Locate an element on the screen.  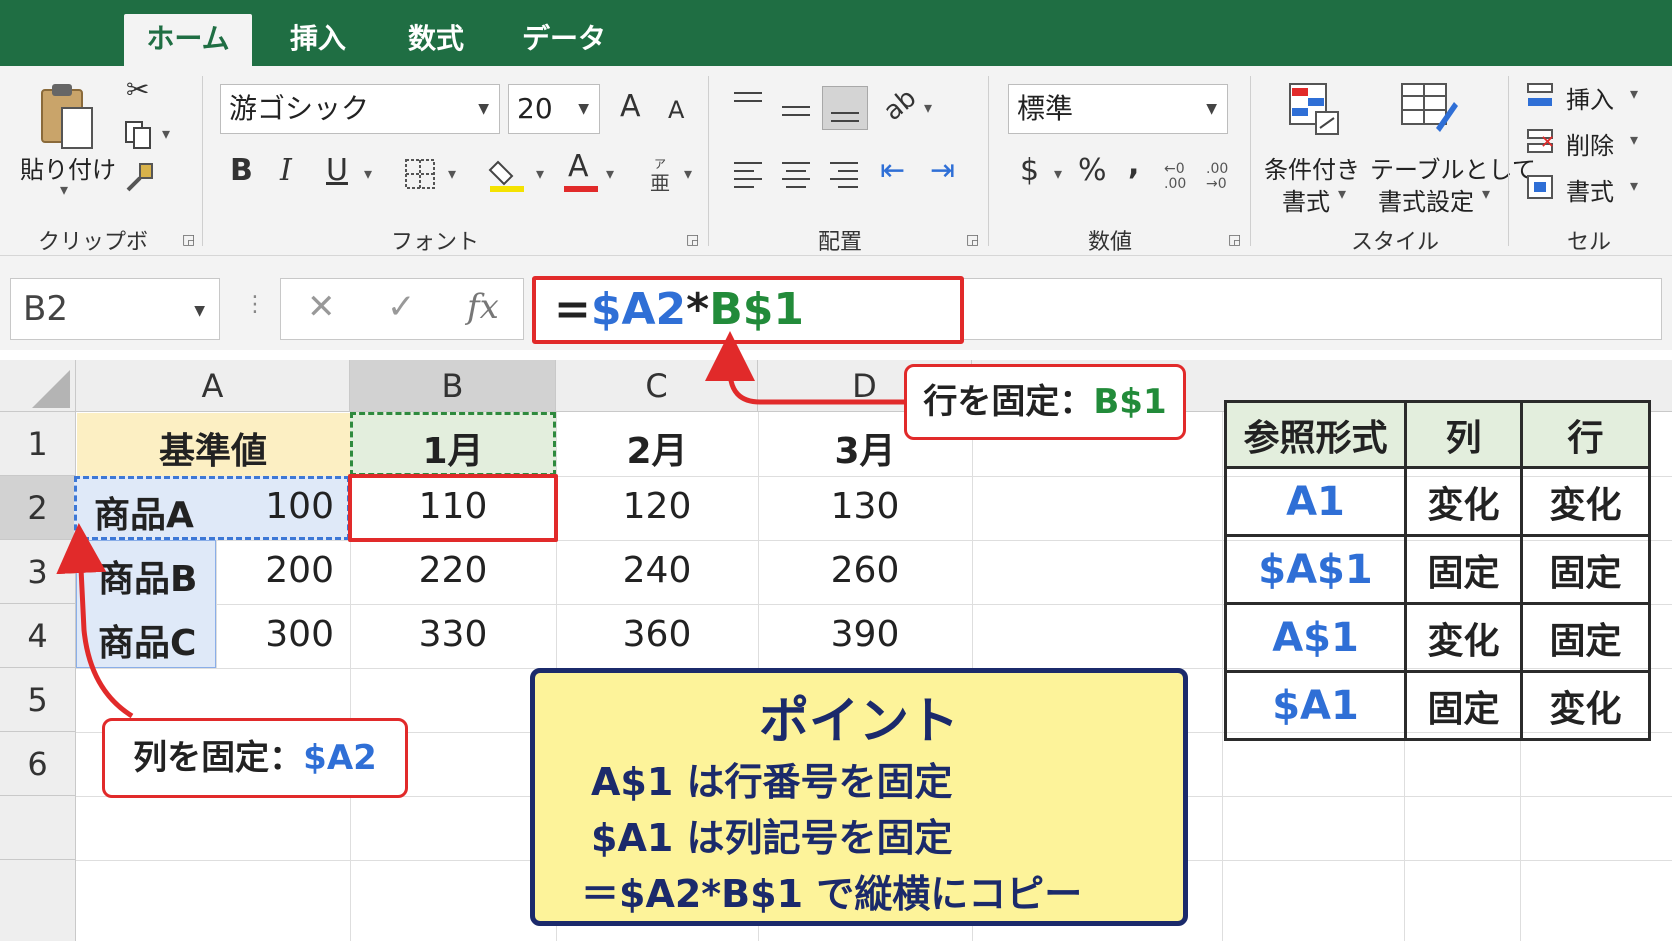
table-header: 行 is located at coordinates (1585, 434).